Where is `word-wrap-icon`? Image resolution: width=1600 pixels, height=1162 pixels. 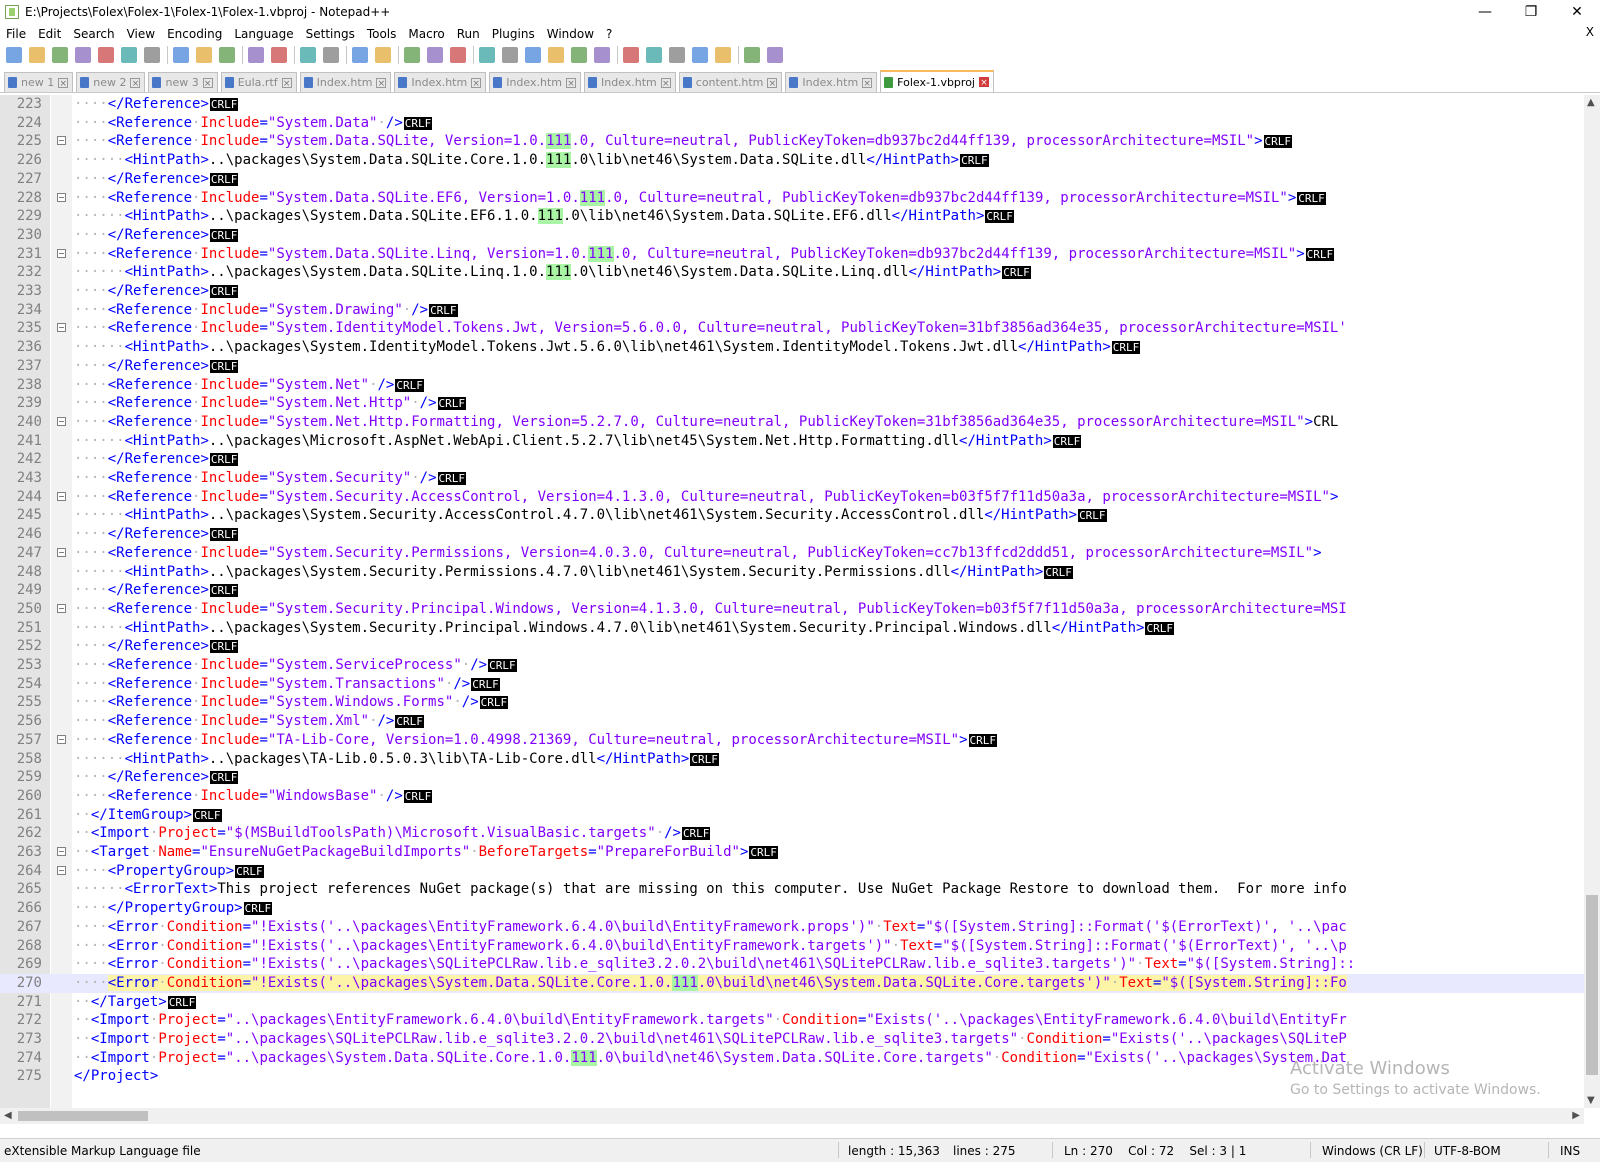
word-wrap-icon is located at coordinates (458, 55).